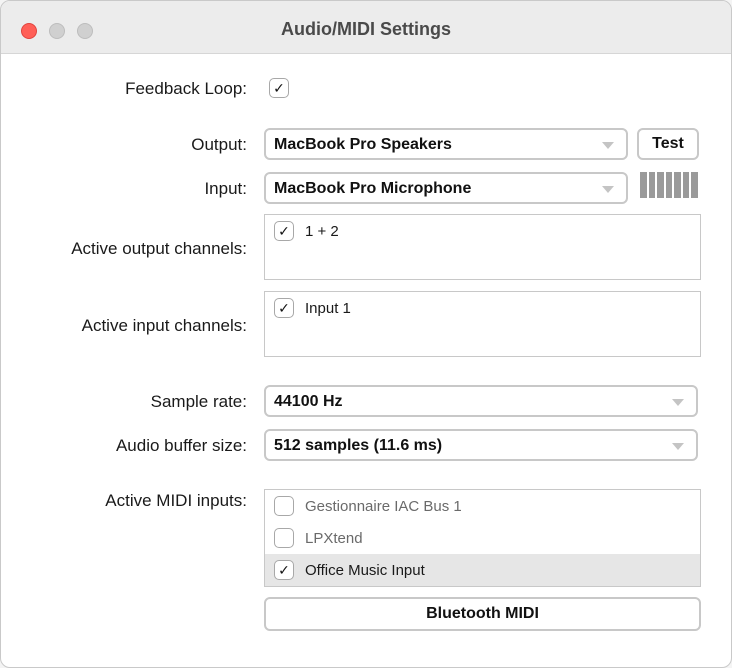 The height and width of the screenshot is (668, 732). Describe the element at coordinates (334, 538) in the screenshot. I see `midi-input-label: LPXtend` at that location.